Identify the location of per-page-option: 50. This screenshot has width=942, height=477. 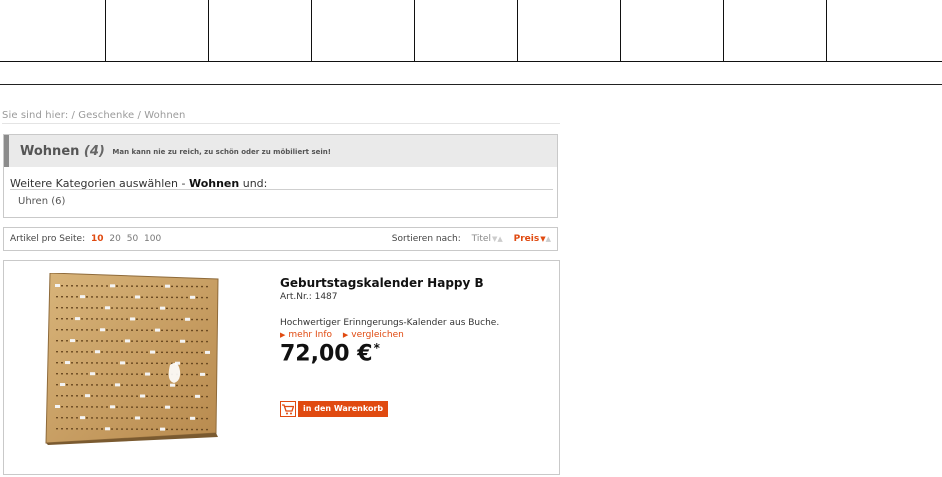
(132, 239).